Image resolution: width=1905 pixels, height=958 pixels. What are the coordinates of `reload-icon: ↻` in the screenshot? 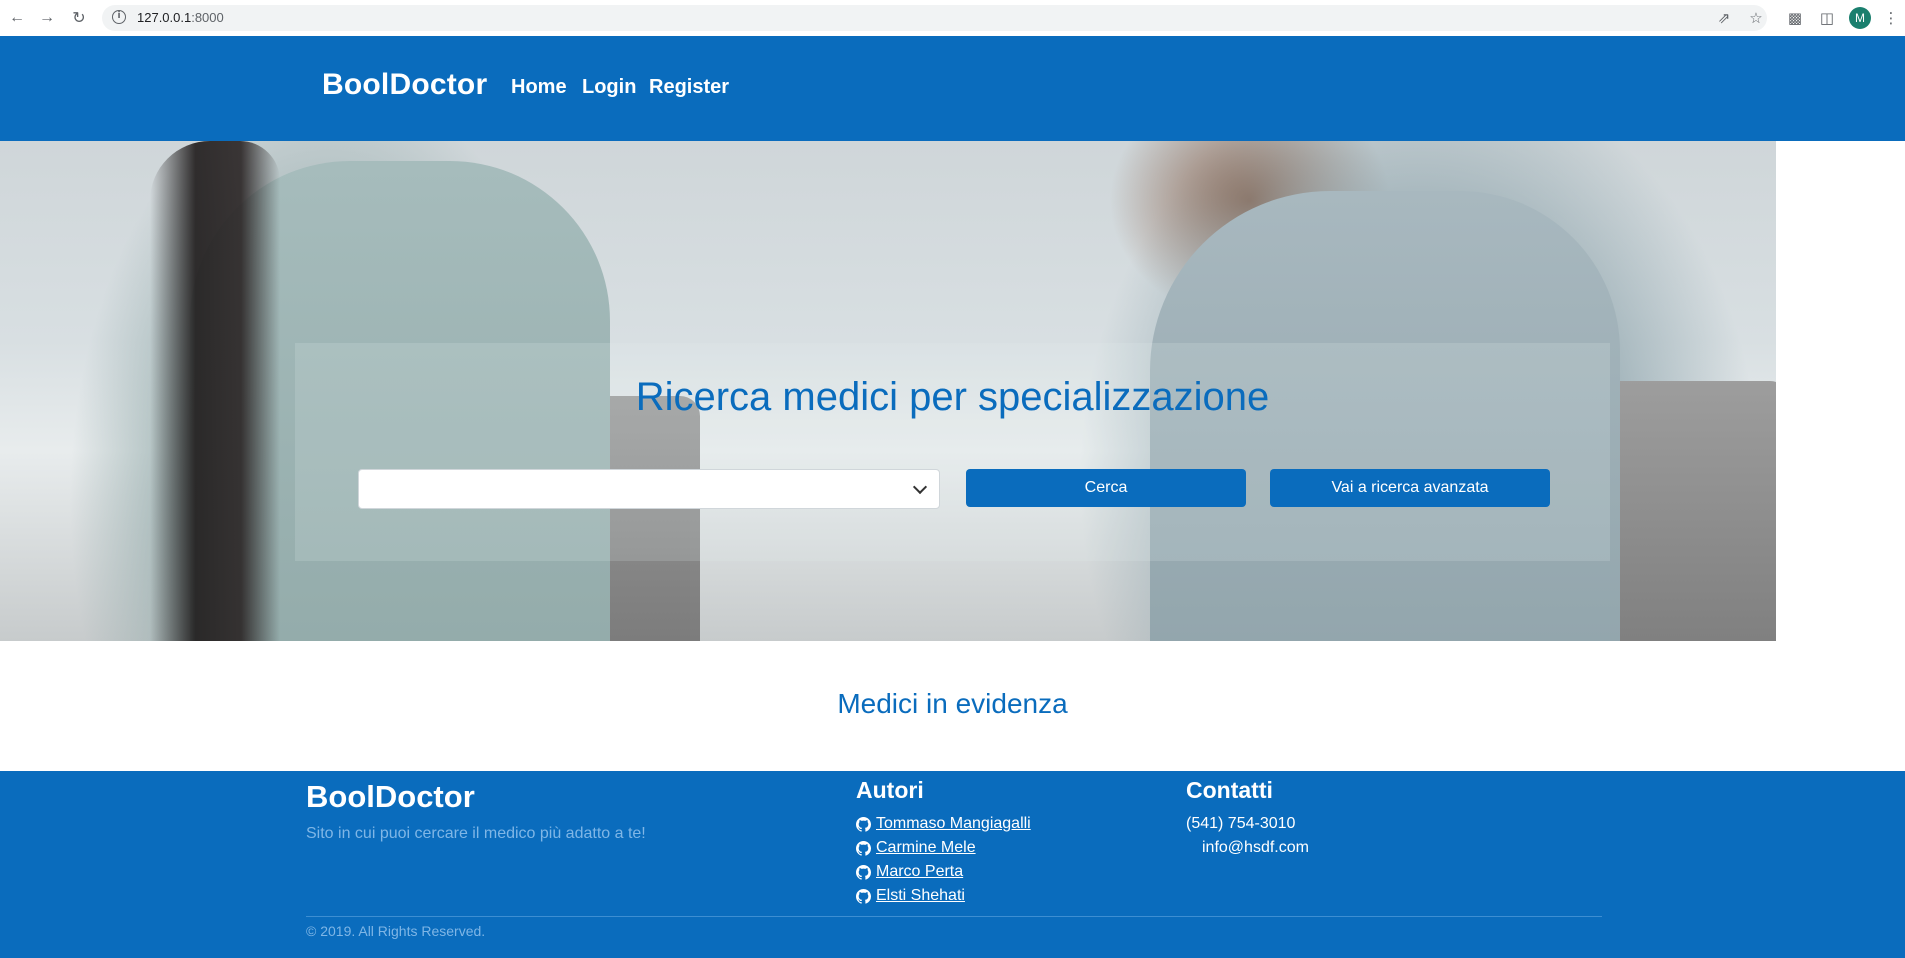 It's located at (79, 18).